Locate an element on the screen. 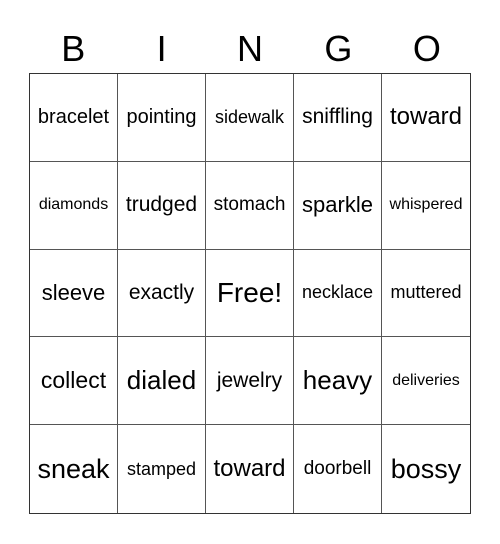 Image resolution: width=500 pixels, height=544 pixels. header-letter-i: I is located at coordinates (161, 48).